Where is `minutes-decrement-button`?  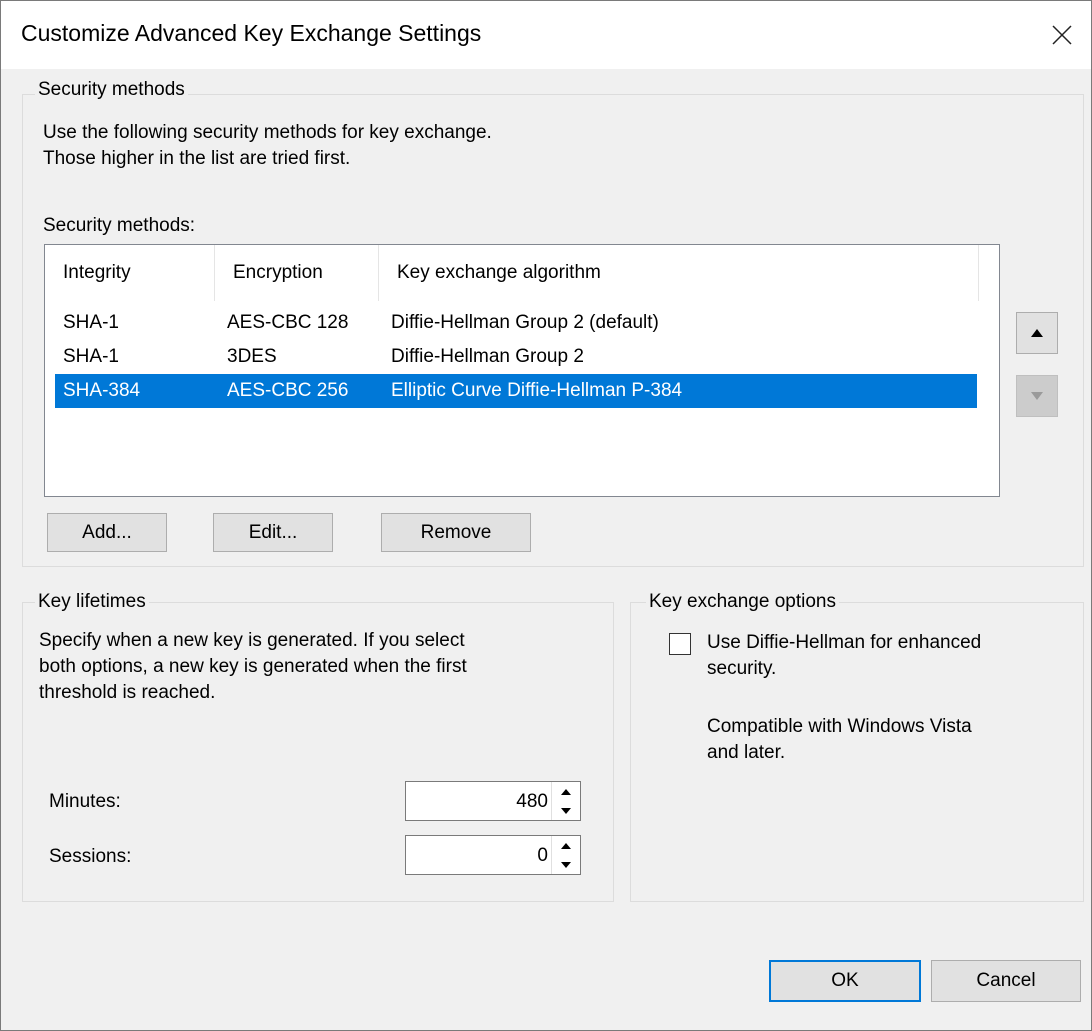
minutes-decrement-button is located at coordinates (566, 810).